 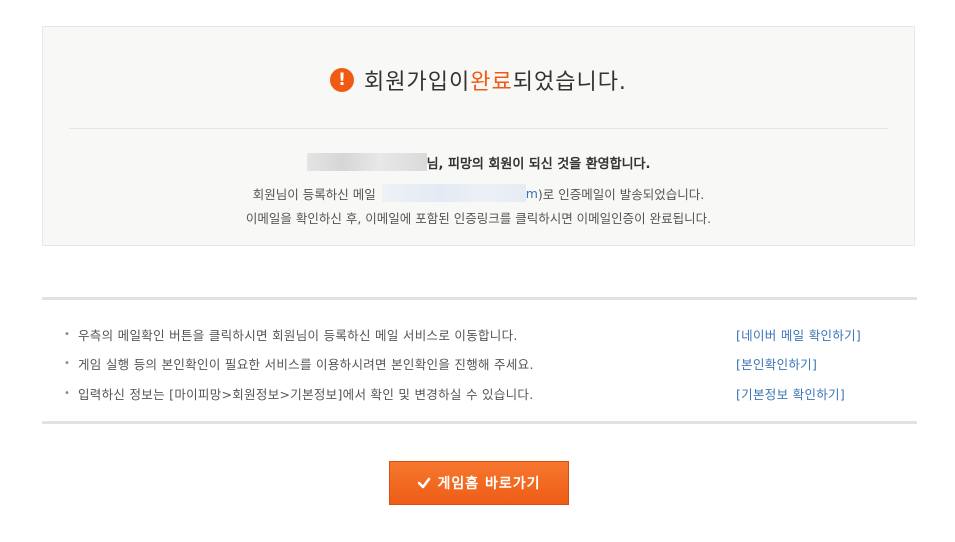 What do you see at coordinates (489, 484) in the screenshot?
I see `game-home-label: 게임홈 바로가기` at bounding box center [489, 484].